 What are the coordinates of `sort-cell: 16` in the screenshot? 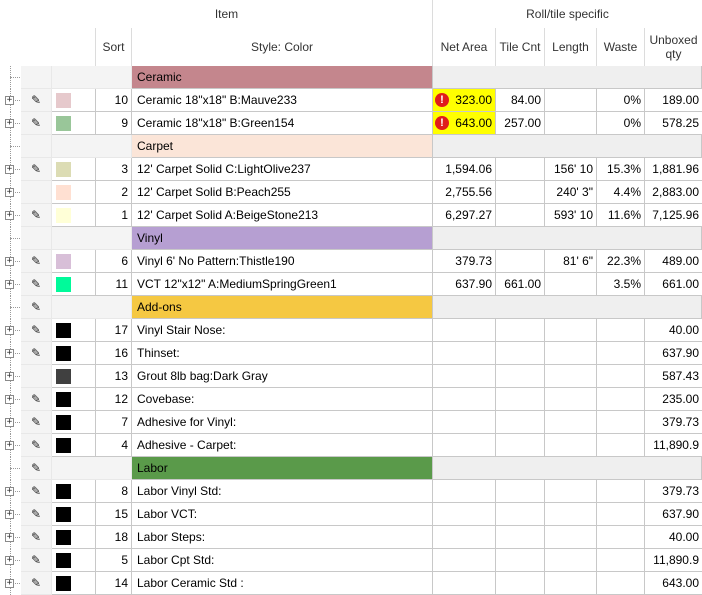 It's located at (114, 353).